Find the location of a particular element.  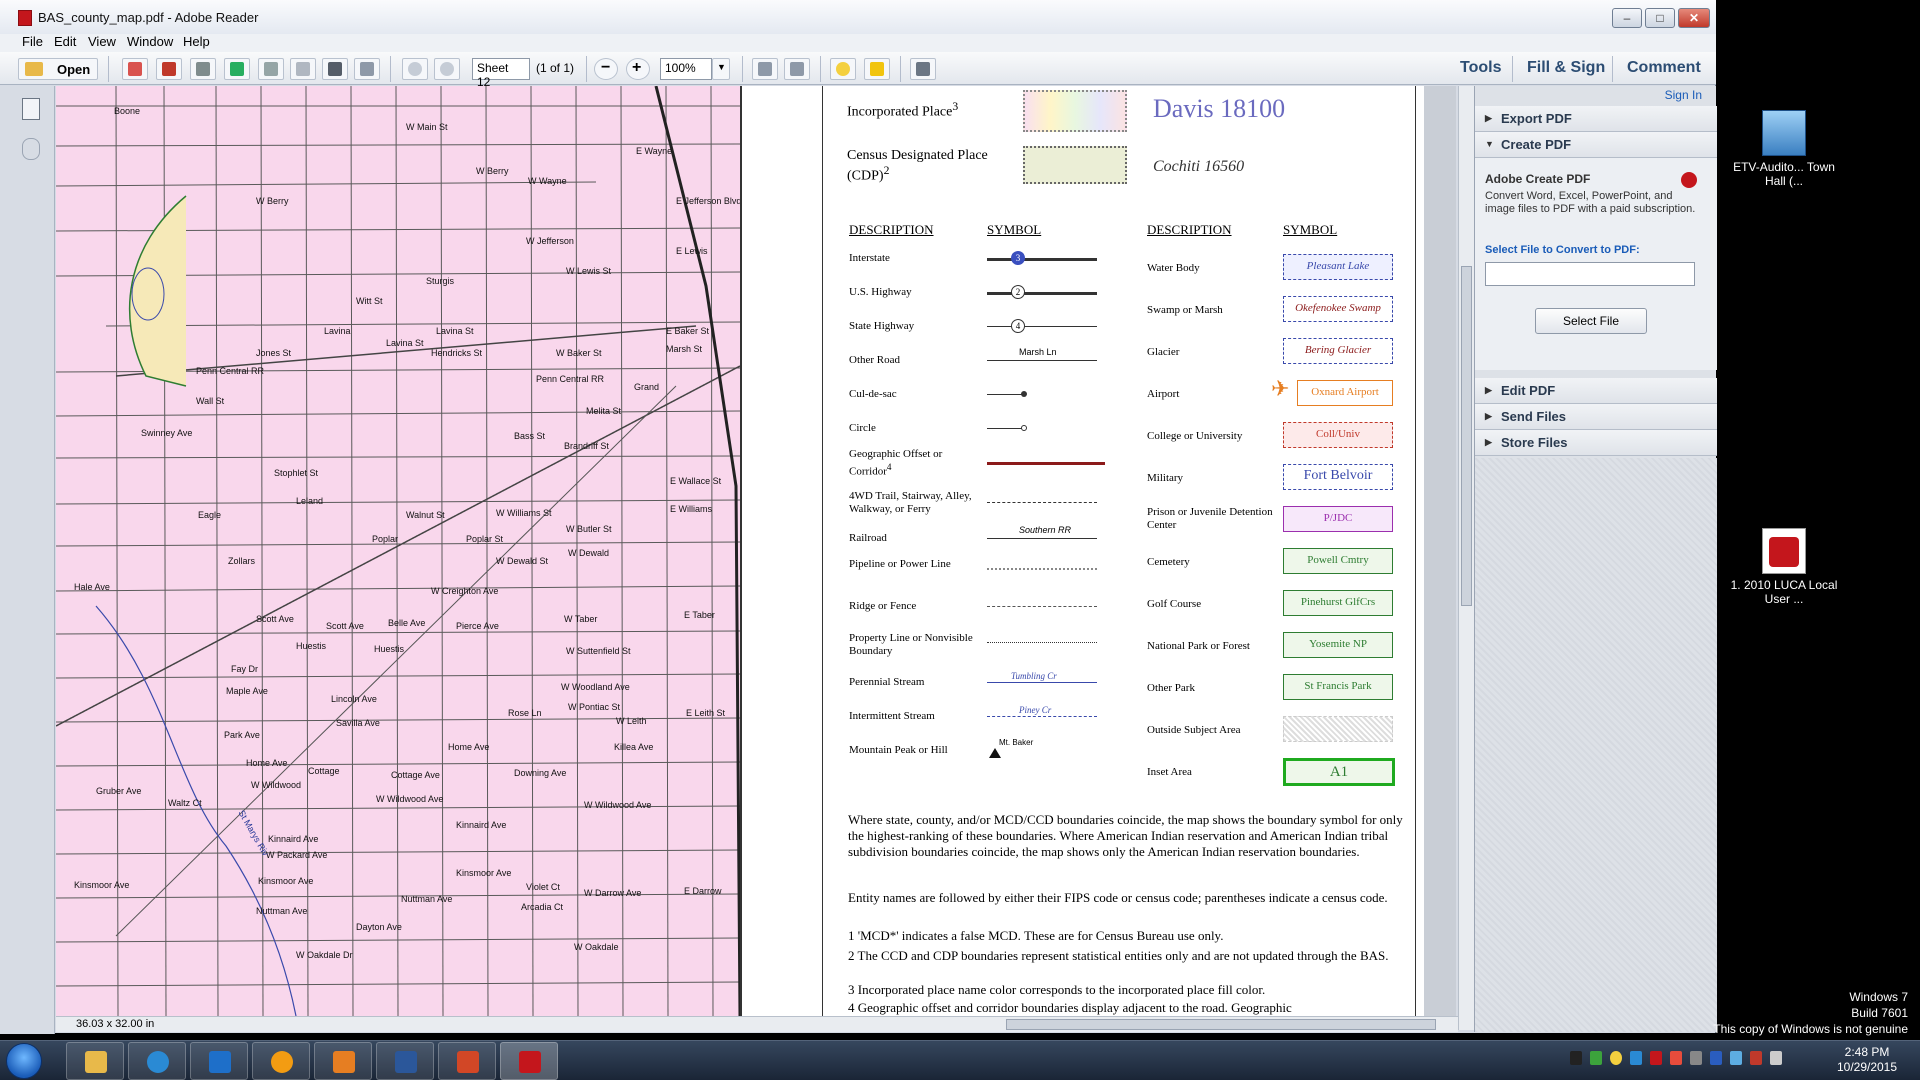

horizontal-scroll-thumb is located at coordinates (1221, 1024).